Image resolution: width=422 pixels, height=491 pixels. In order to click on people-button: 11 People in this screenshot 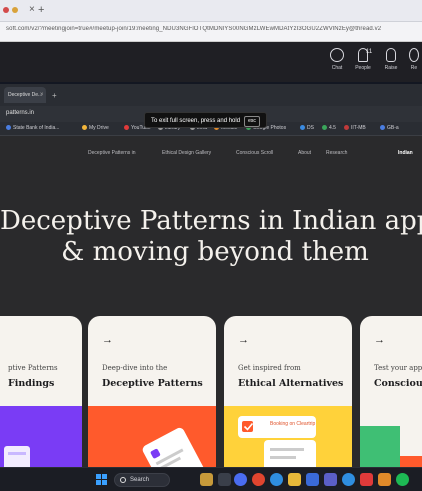, I will do `click(363, 62)`.